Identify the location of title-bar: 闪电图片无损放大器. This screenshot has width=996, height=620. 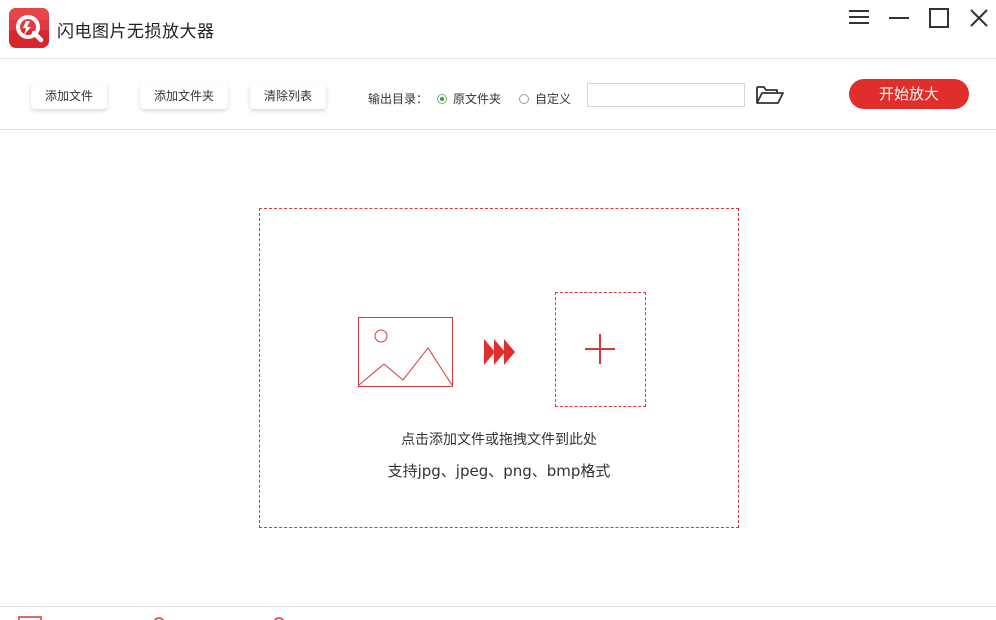
(498, 29).